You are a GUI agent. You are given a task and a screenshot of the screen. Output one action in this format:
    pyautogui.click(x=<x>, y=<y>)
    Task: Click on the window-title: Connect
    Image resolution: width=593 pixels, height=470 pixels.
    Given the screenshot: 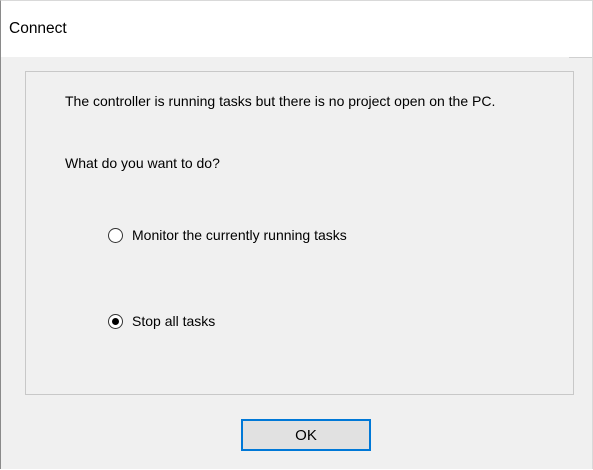 What is the action you would take?
    pyautogui.click(x=38, y=28)
    